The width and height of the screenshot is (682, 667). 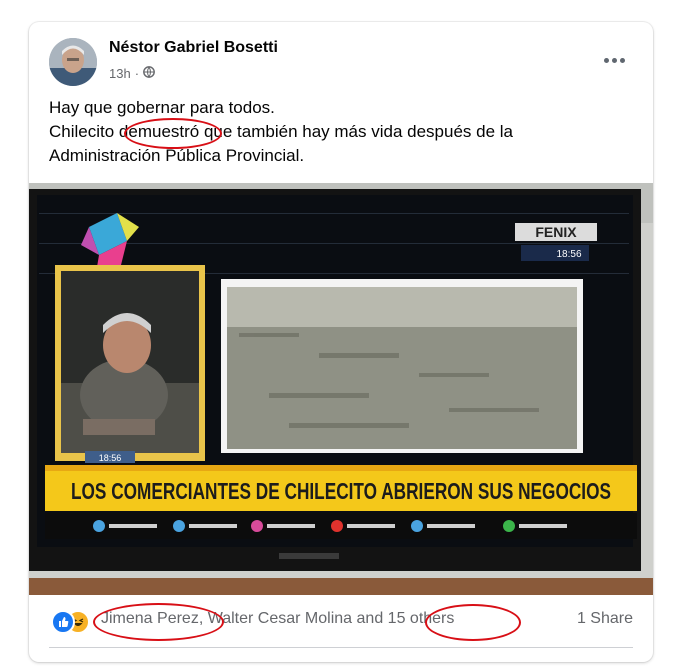 What do you see at coordinates (193, 48) in the screenshot?
I see `author-name: Néstor Gabriel Bosetti` at bounding box center [193, 48].